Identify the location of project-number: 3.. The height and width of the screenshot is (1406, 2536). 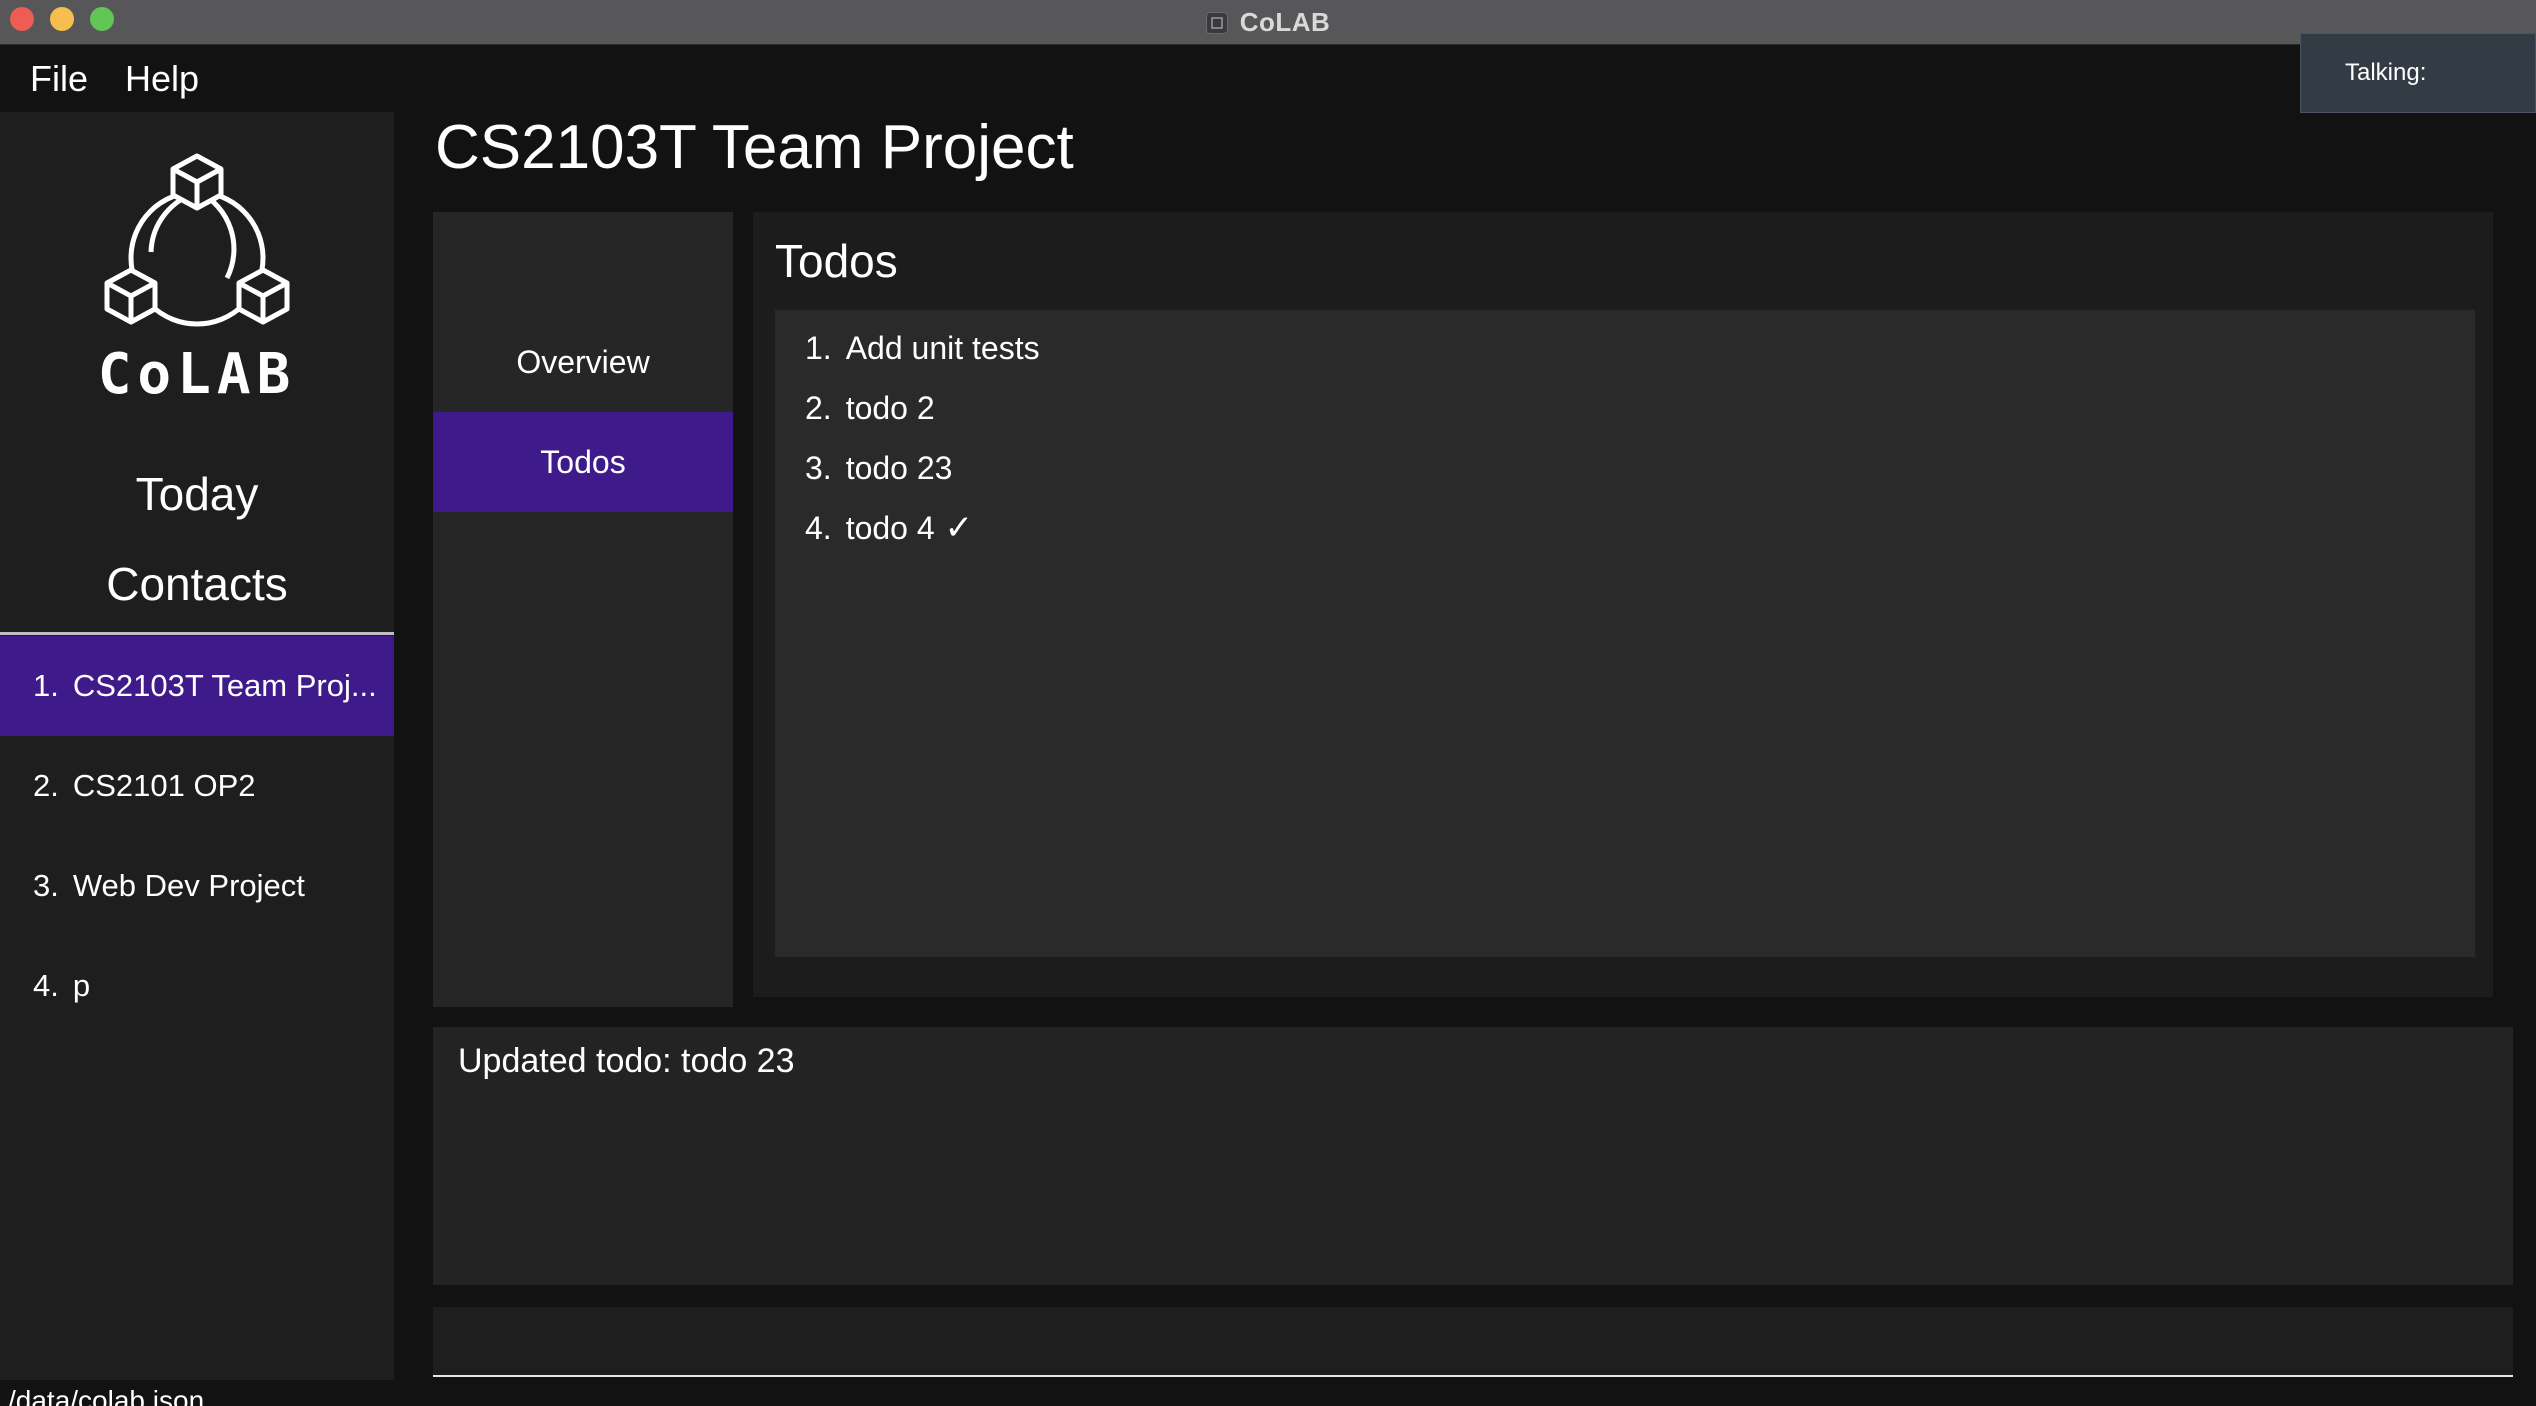
(46, 885).